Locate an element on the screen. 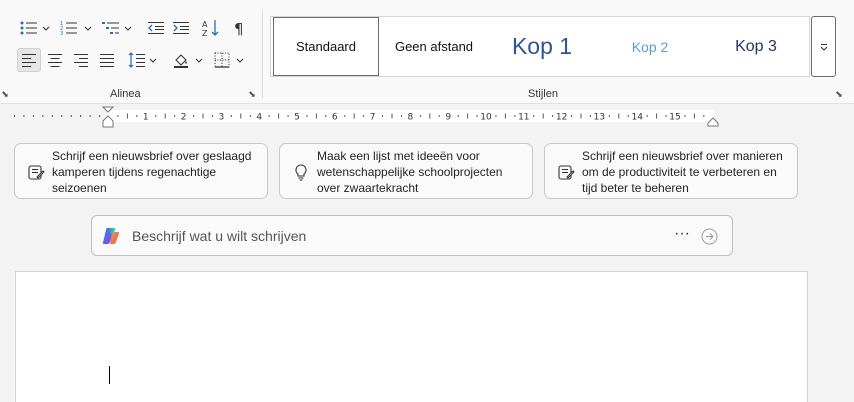 This screenshot has width=854, height=402. align-right-button is located at coordinates (81, 60).